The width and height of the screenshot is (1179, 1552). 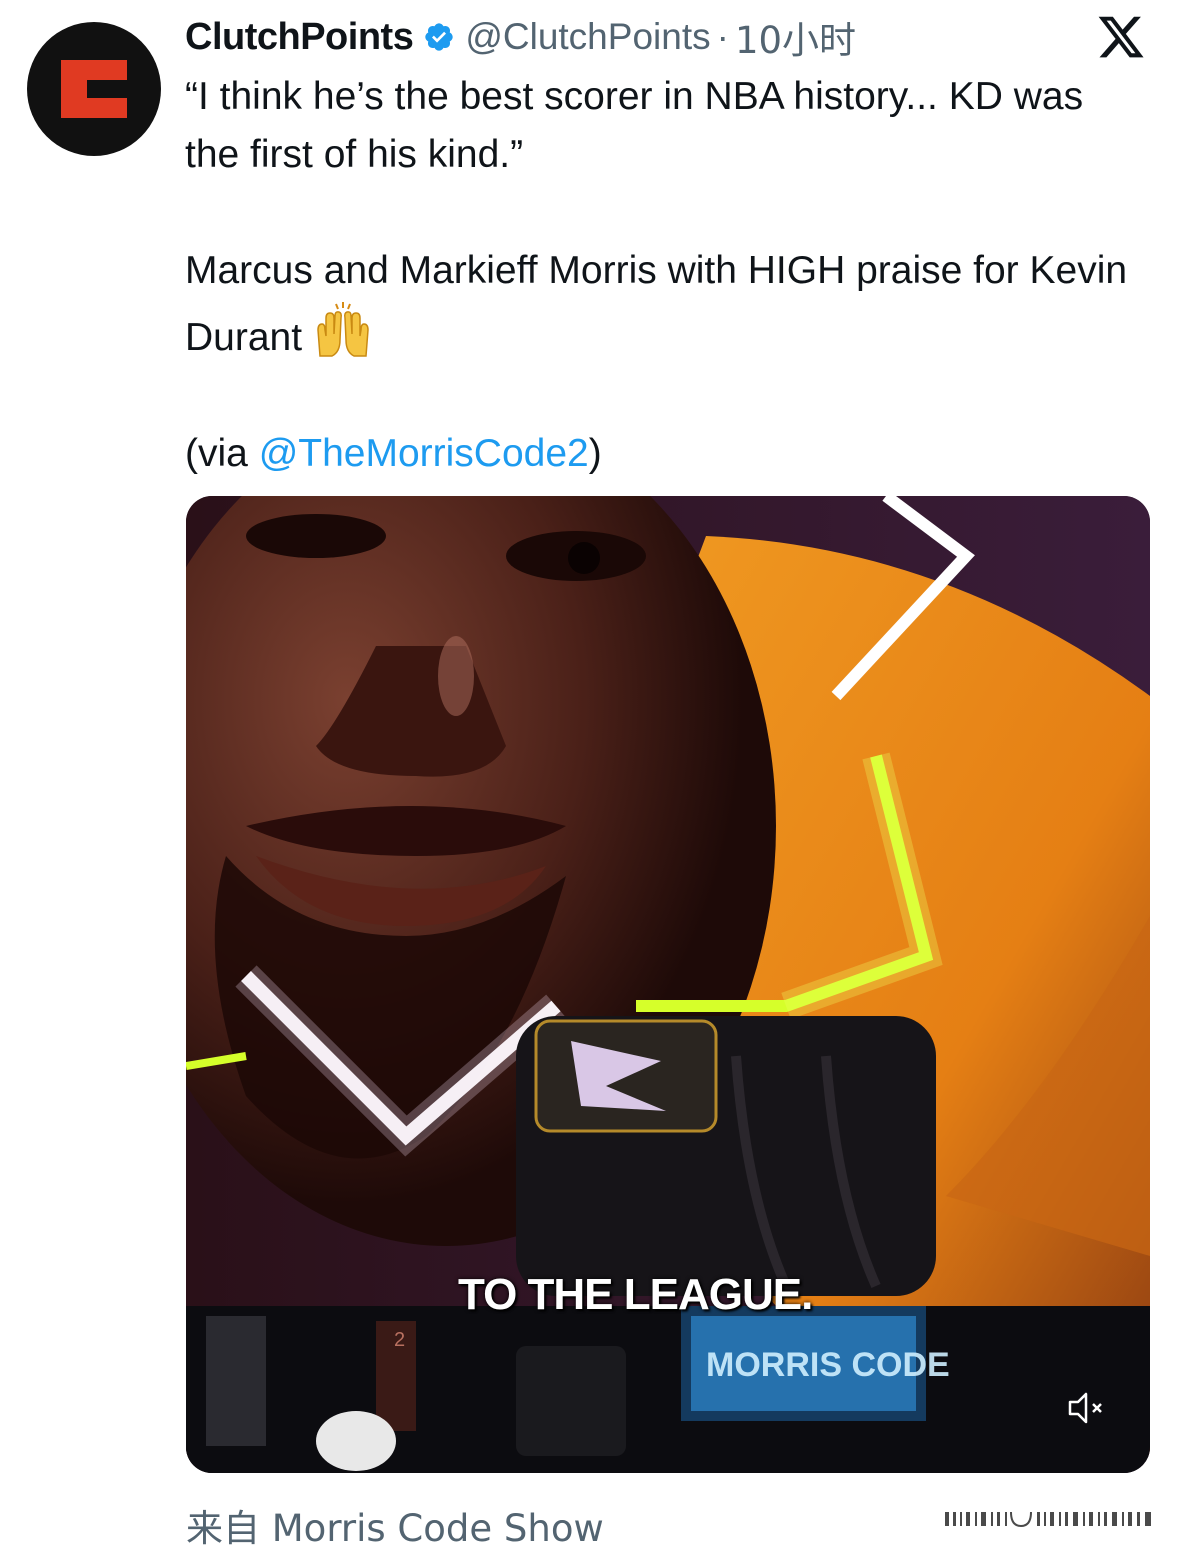 What do you see at coordinates (439, 37) in the screenshot?
I see `verified-badge-icon` at bounding box center [439, 37].